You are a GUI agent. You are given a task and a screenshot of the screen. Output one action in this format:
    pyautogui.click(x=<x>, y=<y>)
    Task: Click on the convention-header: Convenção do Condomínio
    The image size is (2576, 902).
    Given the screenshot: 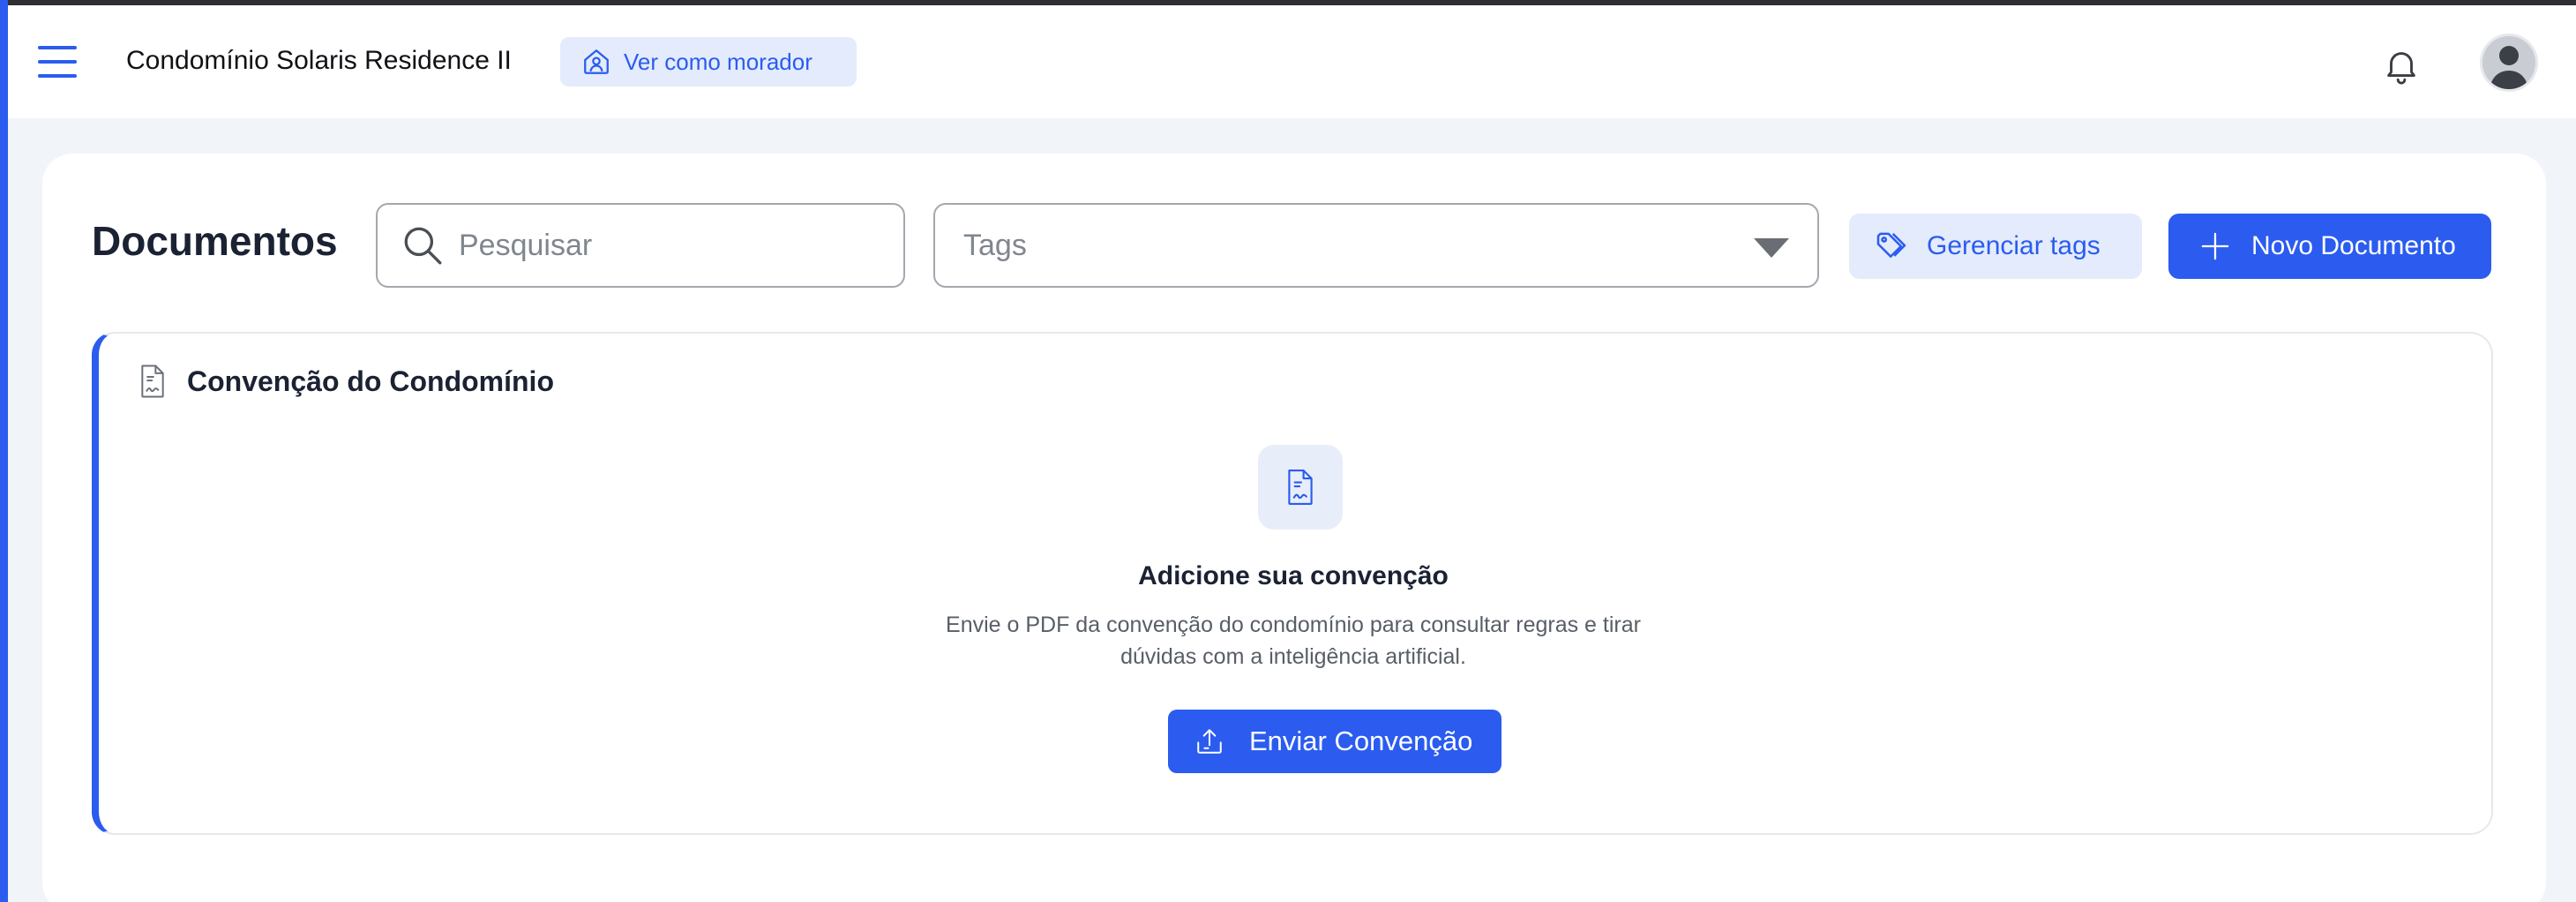 What is the action you would take?
    pyautogui.click(x=346, y=381)
    